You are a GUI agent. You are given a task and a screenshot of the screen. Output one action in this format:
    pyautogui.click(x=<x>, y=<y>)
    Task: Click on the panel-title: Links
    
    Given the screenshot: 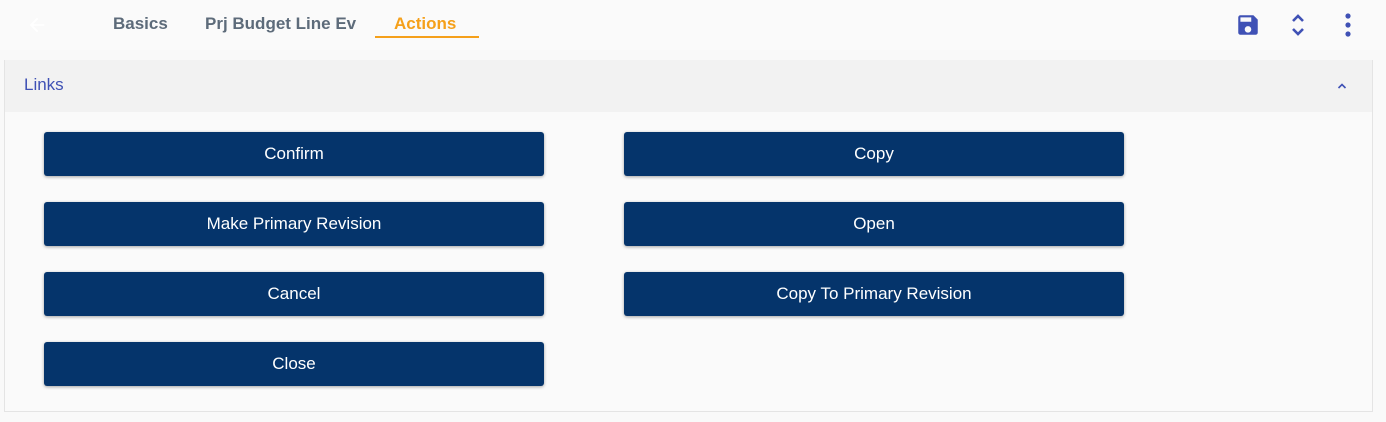 What is the action you would take?
    pyautogui.click(x=44, y=84)
    